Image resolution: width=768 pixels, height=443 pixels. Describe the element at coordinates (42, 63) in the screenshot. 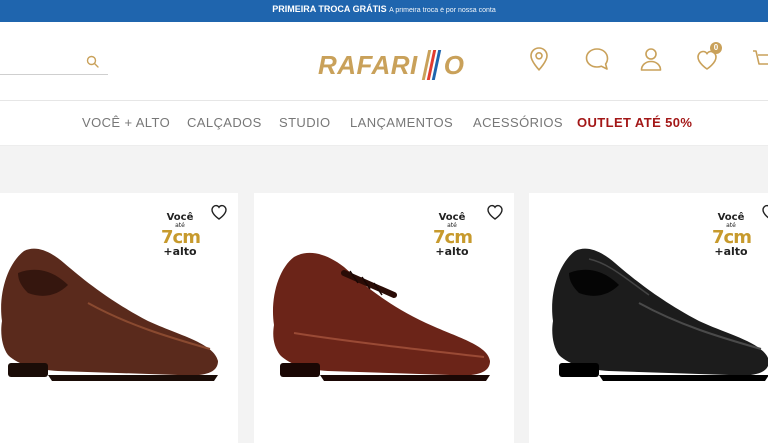

I see `search-input` at that location.